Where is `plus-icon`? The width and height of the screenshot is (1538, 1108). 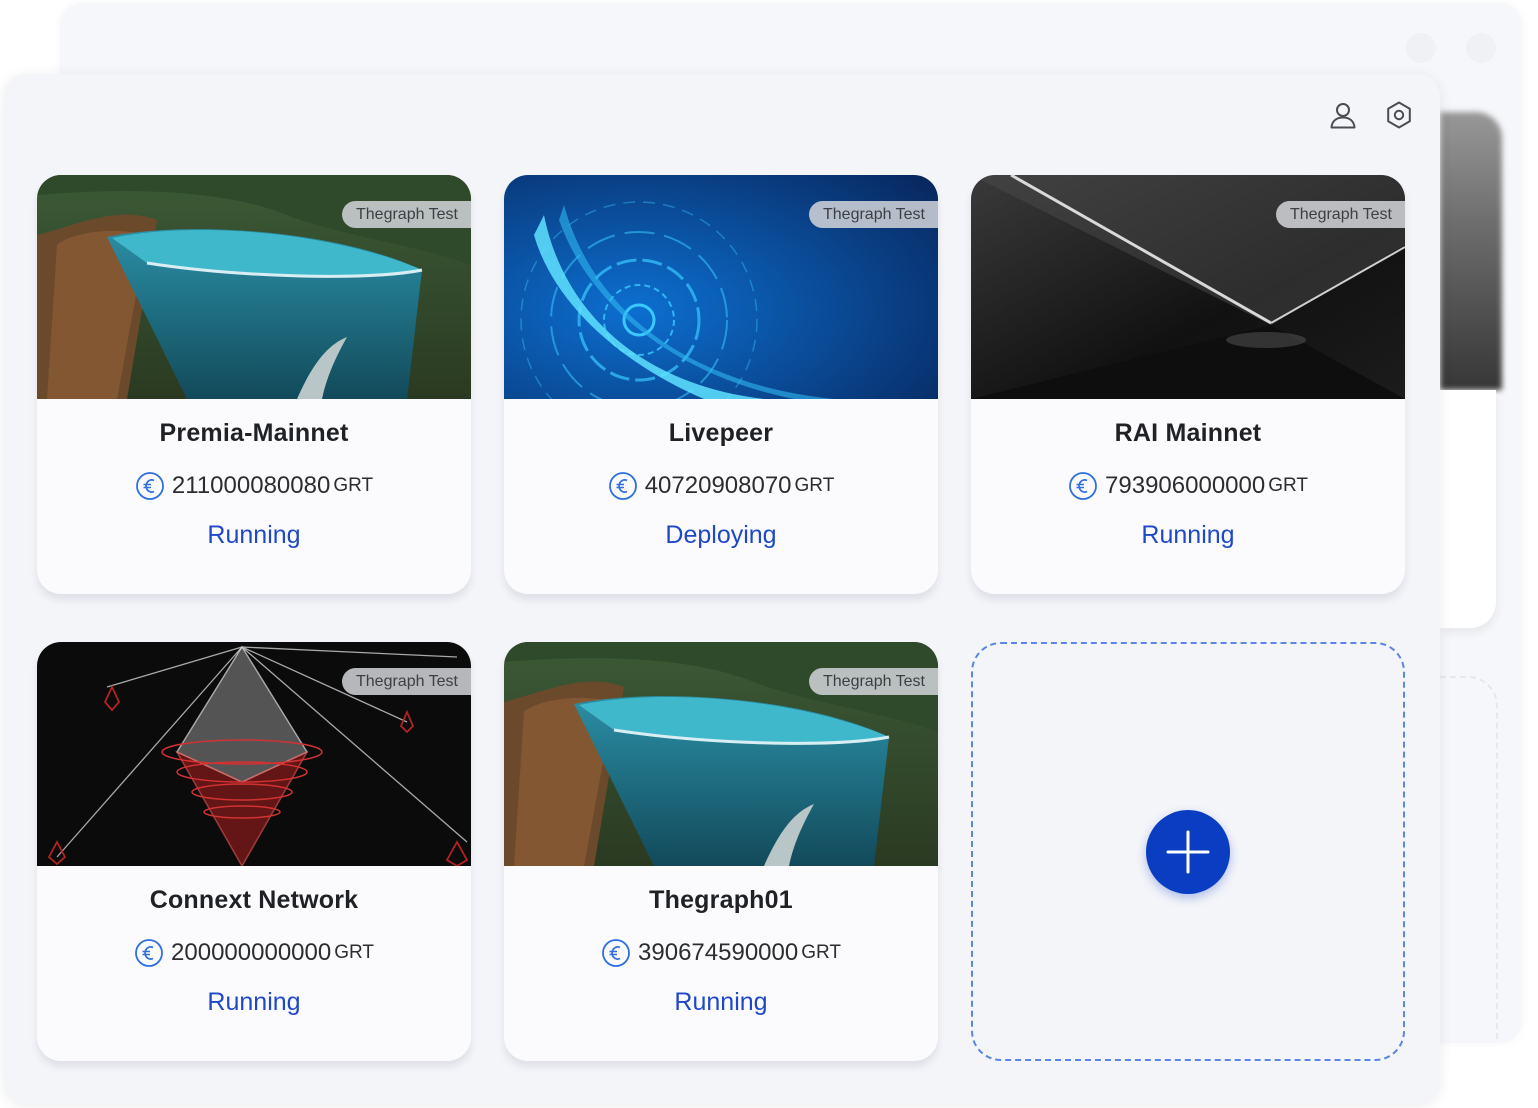
plus-icon is located at coordinates (1188, 851).